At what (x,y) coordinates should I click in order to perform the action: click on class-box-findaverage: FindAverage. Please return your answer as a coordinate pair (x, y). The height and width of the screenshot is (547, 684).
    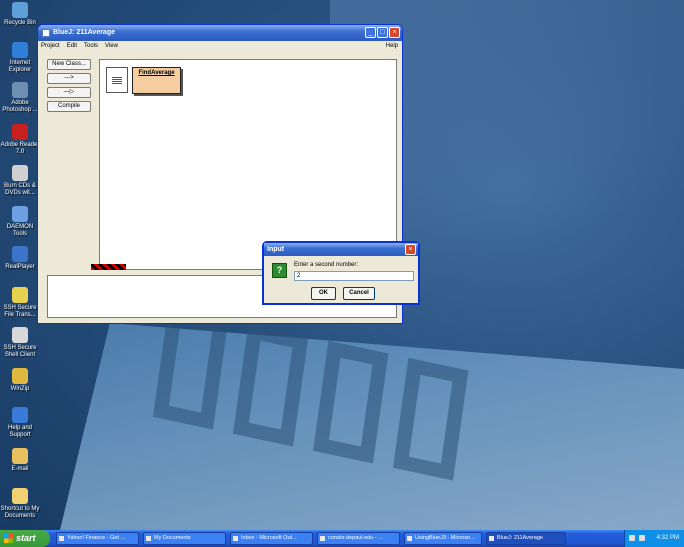
    Looking at the image, I should click on (156, 80).